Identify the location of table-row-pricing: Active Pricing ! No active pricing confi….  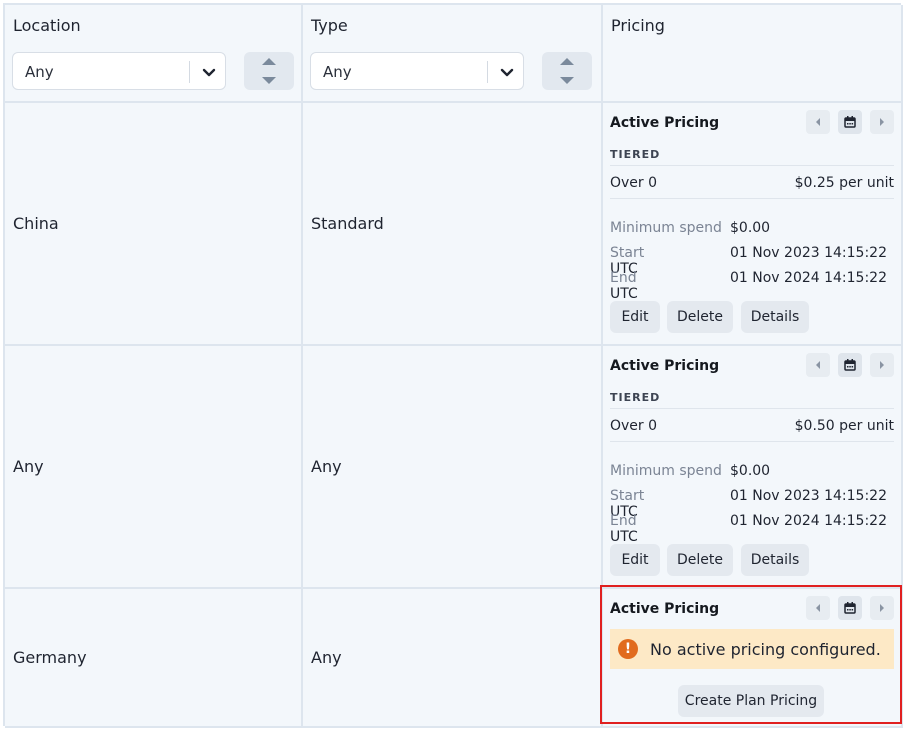
(753, 658).